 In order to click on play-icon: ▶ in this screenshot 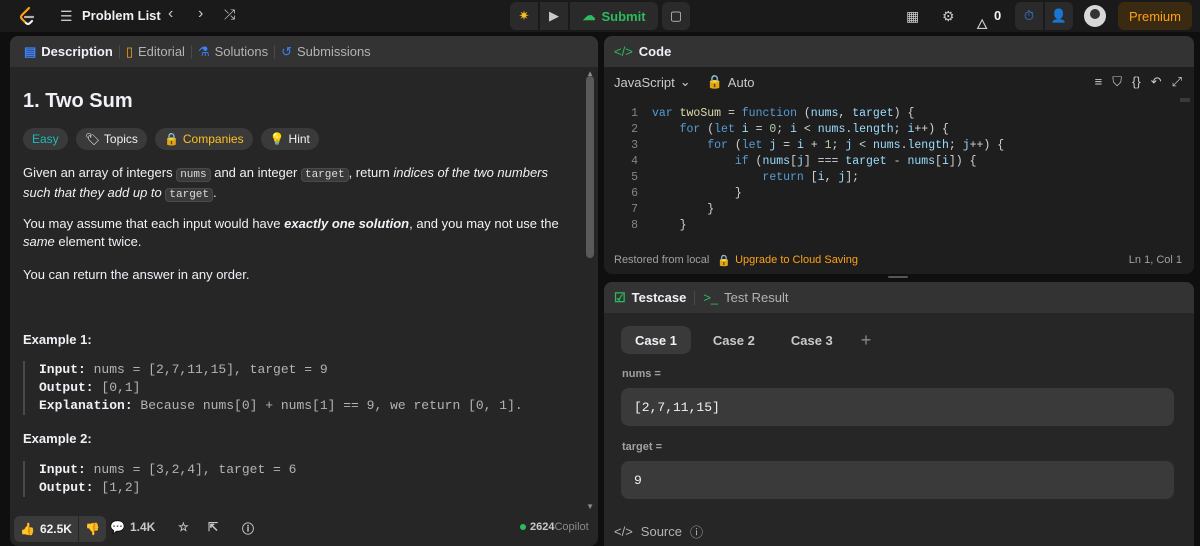, I will do `click(554, 15)`.